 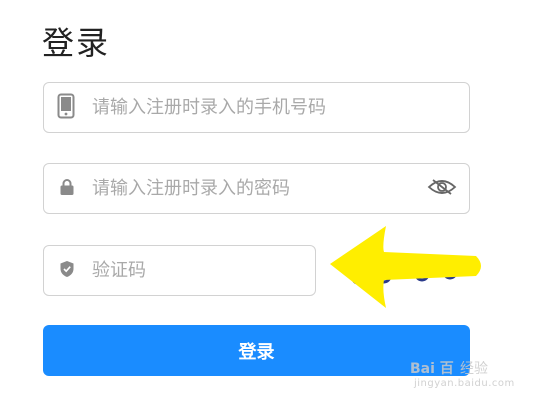 I want to click on annotation-arrow-icon, so click(x=405, y=267).